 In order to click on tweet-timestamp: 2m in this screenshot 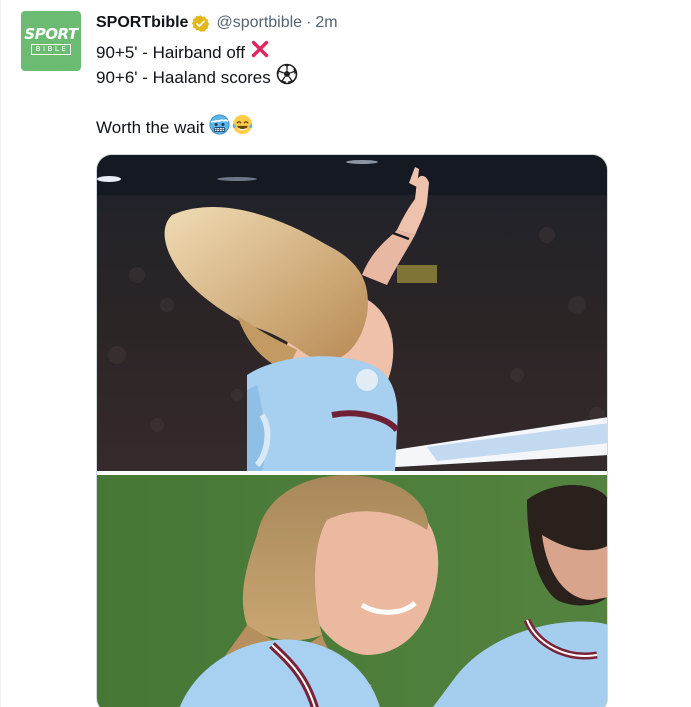, I will do `click(326, 23)`.